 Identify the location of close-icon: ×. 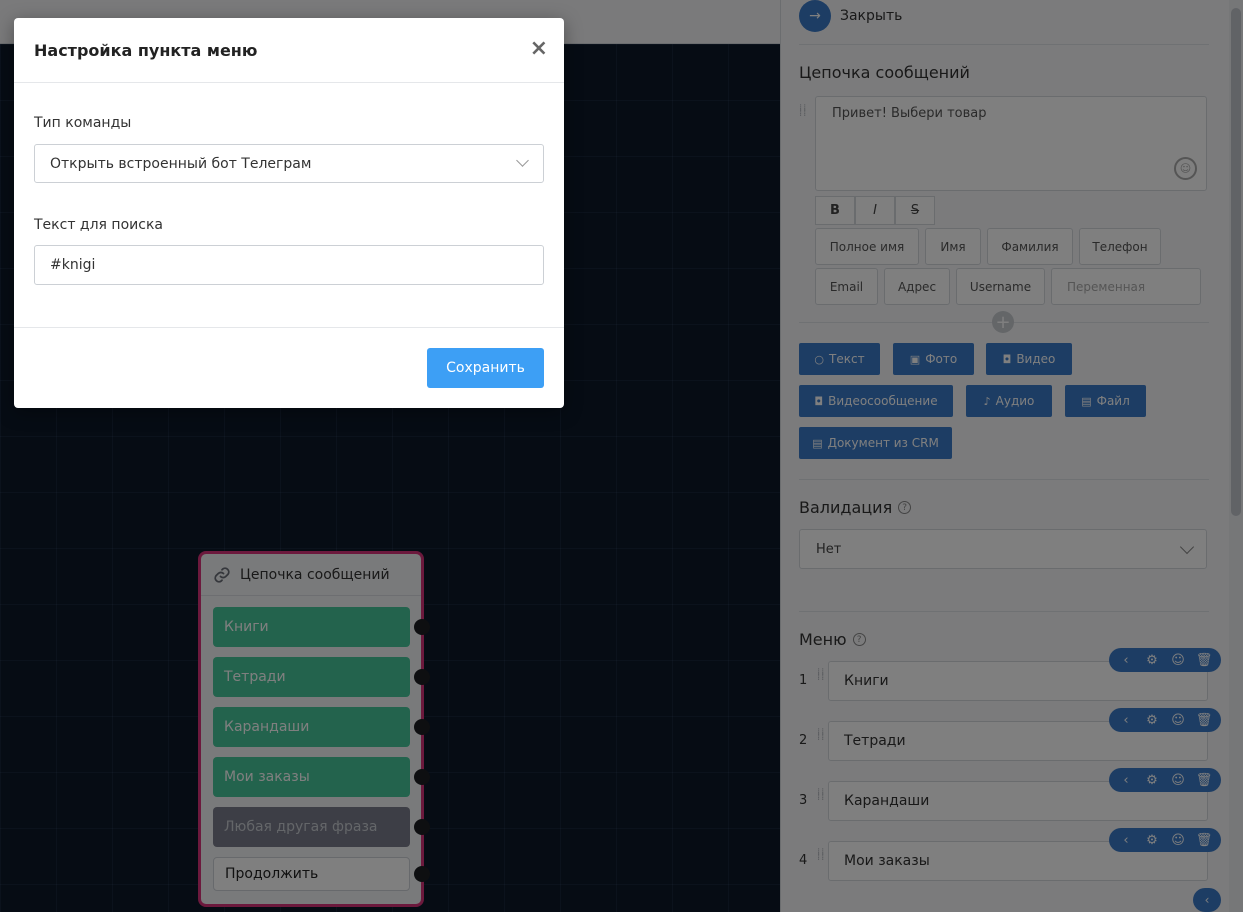
(539, 49).